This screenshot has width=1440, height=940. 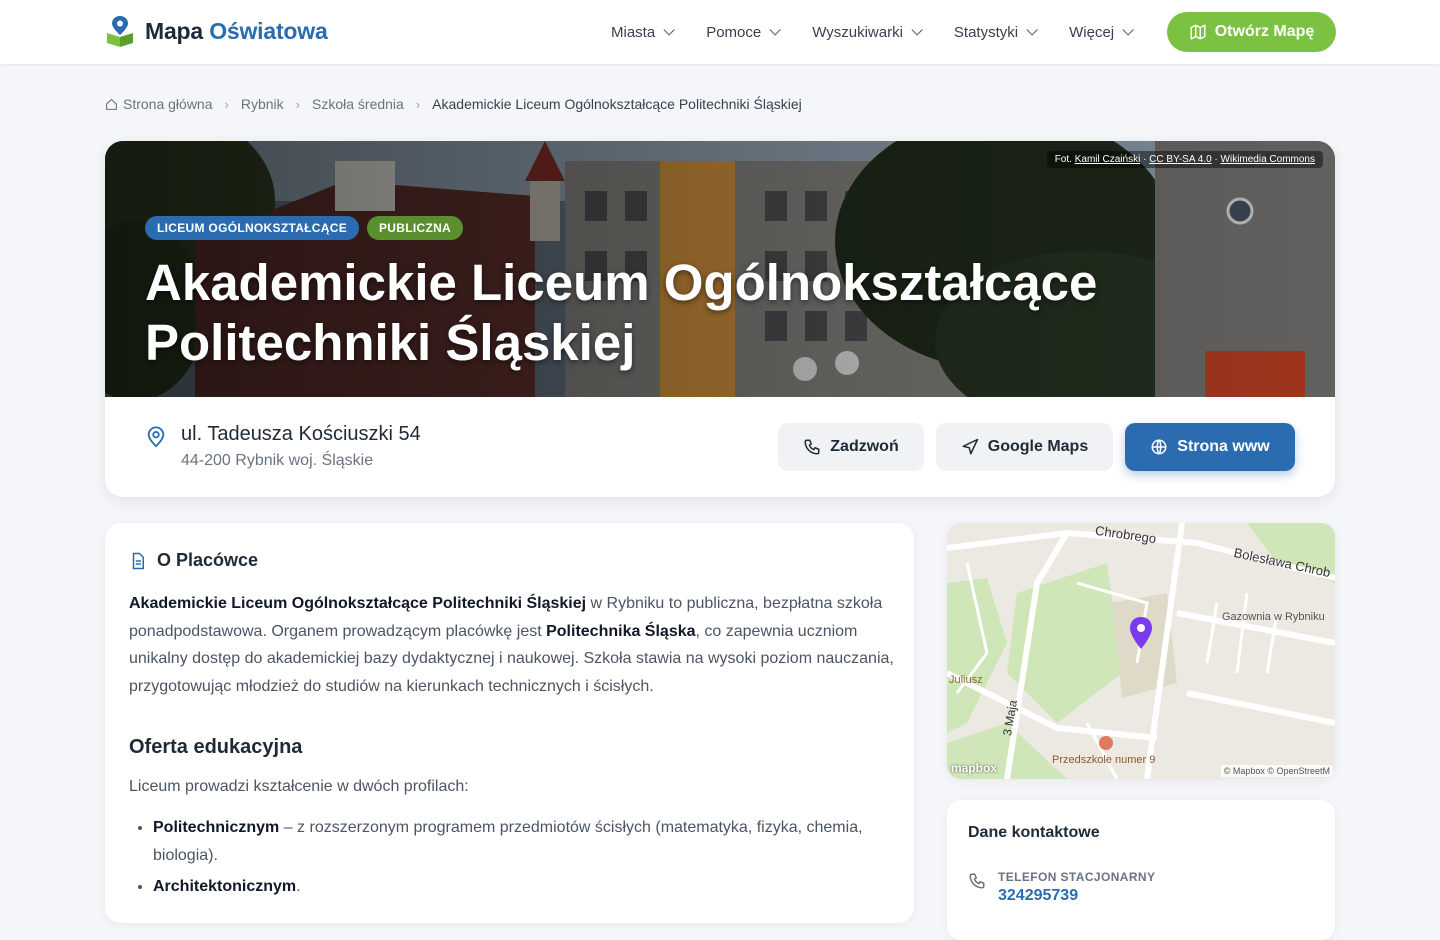 What do you see at coordinates (1104, 760) in the screenshot?
I see `map-label-poi: Przedszkole numer 9` at bounding box center [1104, 760].